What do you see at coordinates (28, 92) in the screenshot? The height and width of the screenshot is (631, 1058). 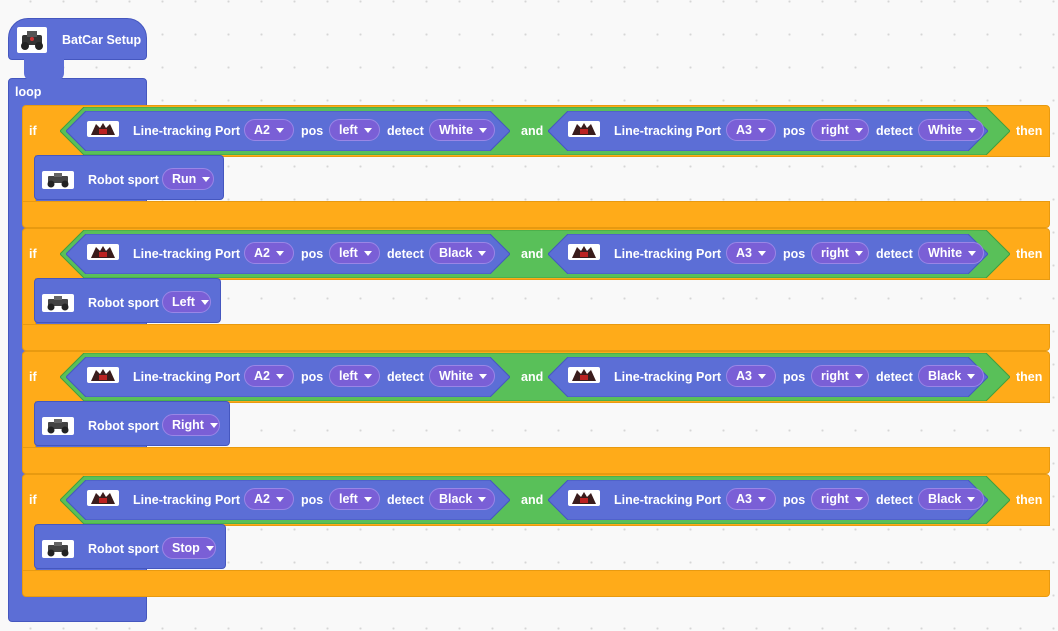 I see `loop-label: loop` at bounding box center [28, 92].